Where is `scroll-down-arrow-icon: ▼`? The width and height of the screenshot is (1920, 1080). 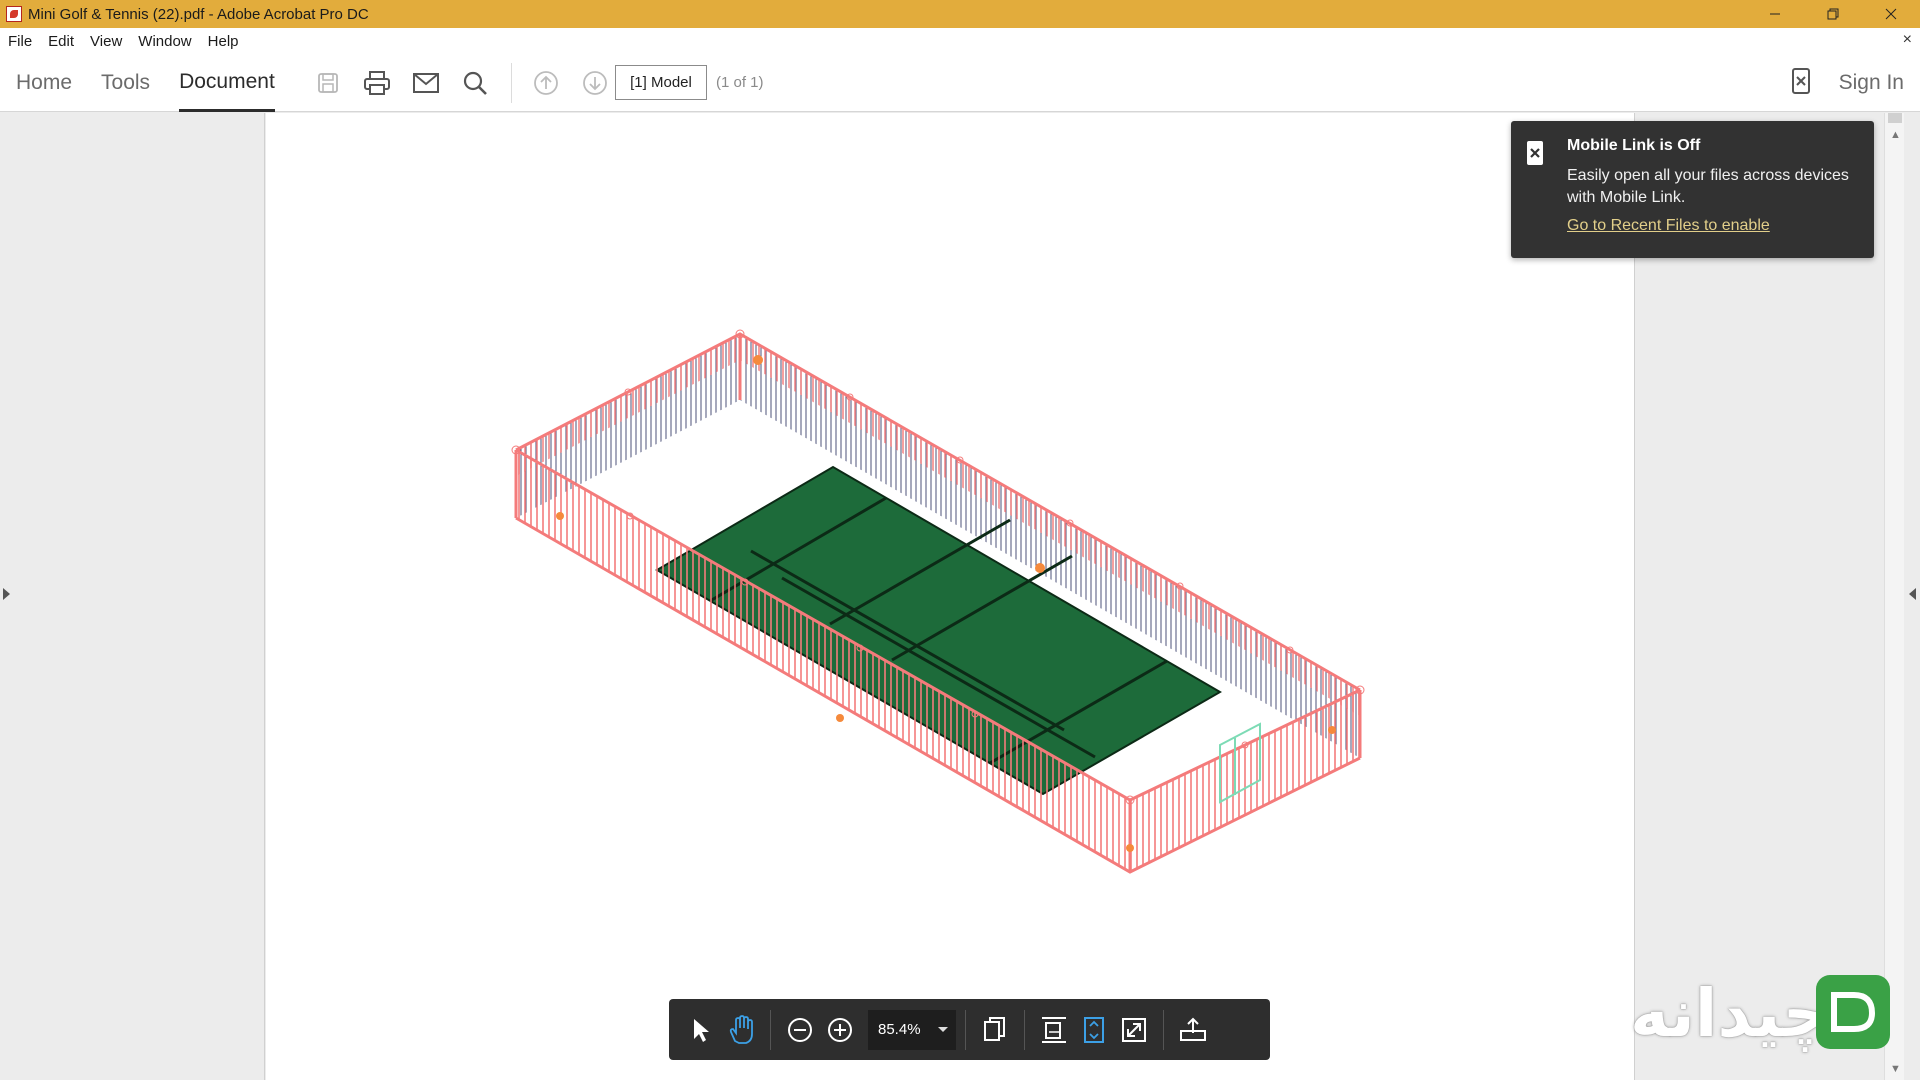
scroll-down-arrow-icon: ▼ is located at coordinates (1895, 1069).